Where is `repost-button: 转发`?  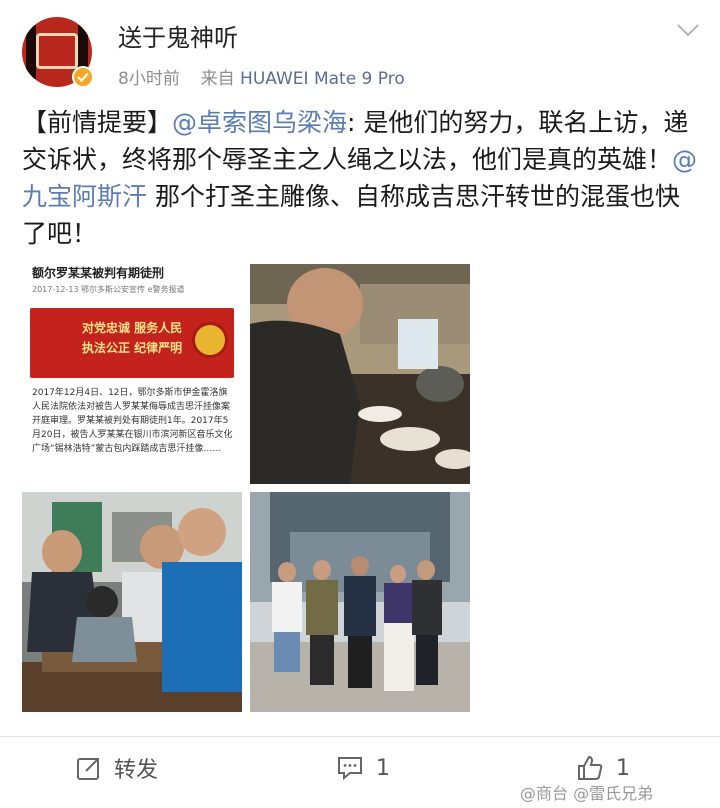 repost-button: 转发 is located at coordinates (117, 768).